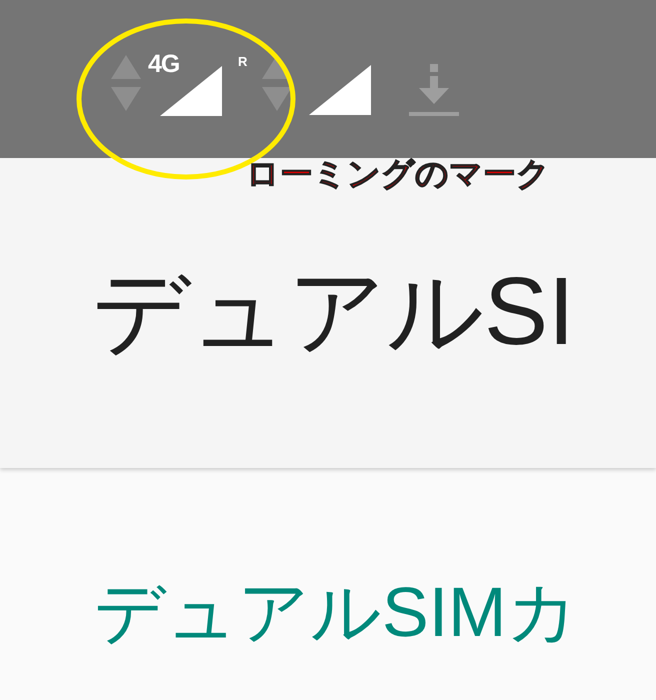  I want to click on annotation-text: ローミングのマーク, so click(398, 174).